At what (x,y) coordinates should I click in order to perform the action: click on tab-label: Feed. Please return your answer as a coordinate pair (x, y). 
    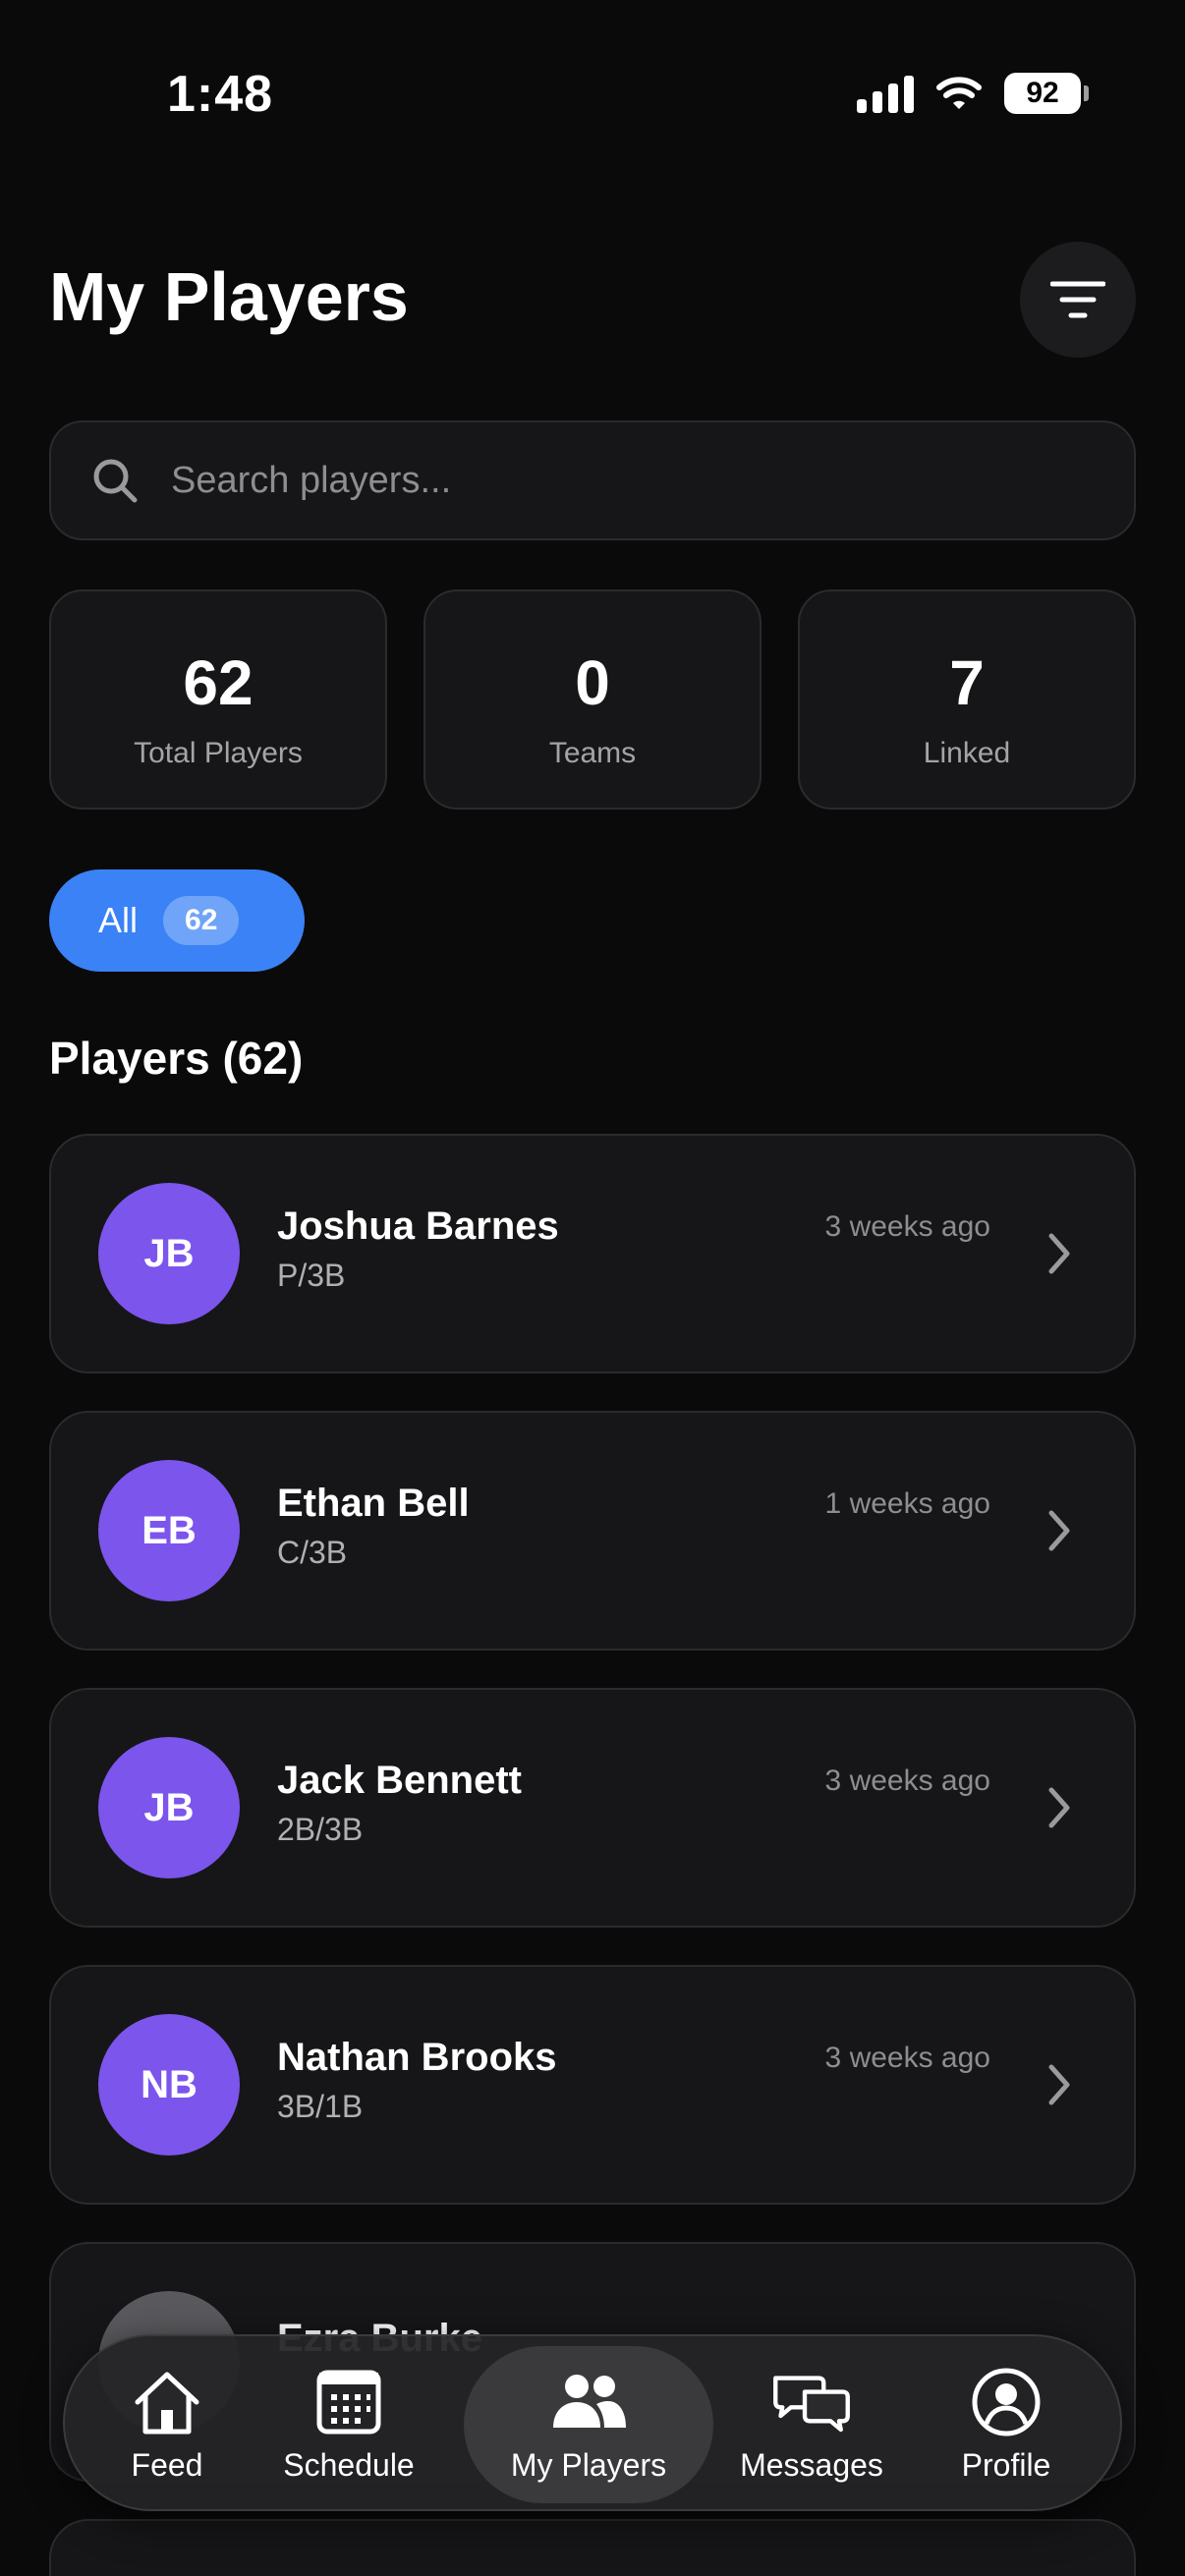
    Looking at the image, I should click on (167, 2464).